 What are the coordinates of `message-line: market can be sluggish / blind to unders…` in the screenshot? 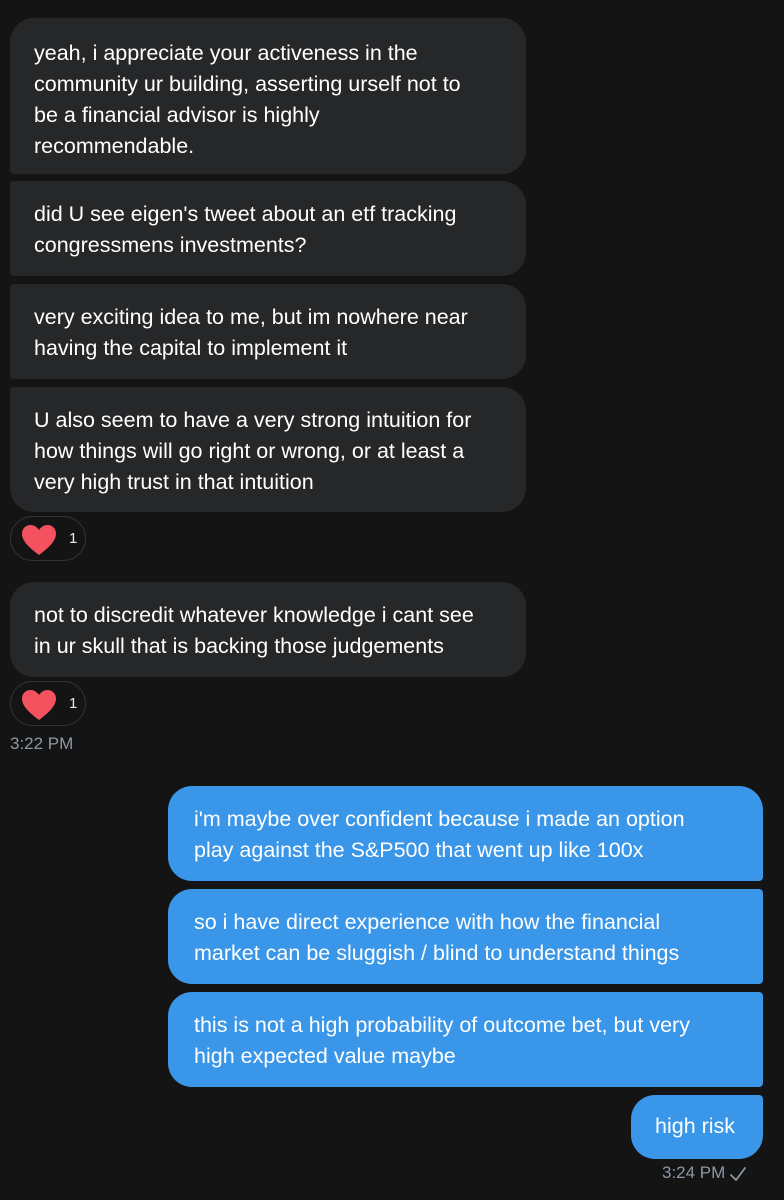 It's located at (437, 953).